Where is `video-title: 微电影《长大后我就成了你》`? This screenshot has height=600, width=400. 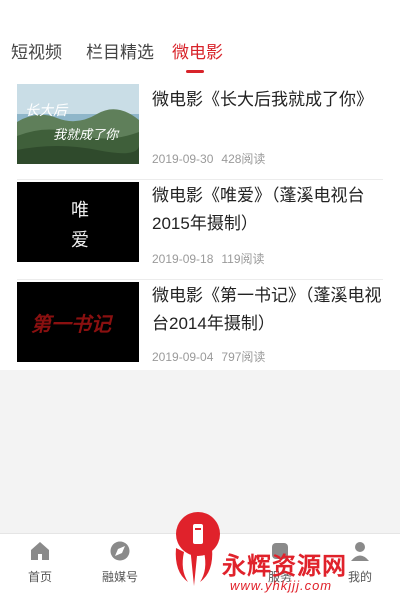
video-title: 微电影《长大后我就成了你》 is located at coordinates (268, 100).